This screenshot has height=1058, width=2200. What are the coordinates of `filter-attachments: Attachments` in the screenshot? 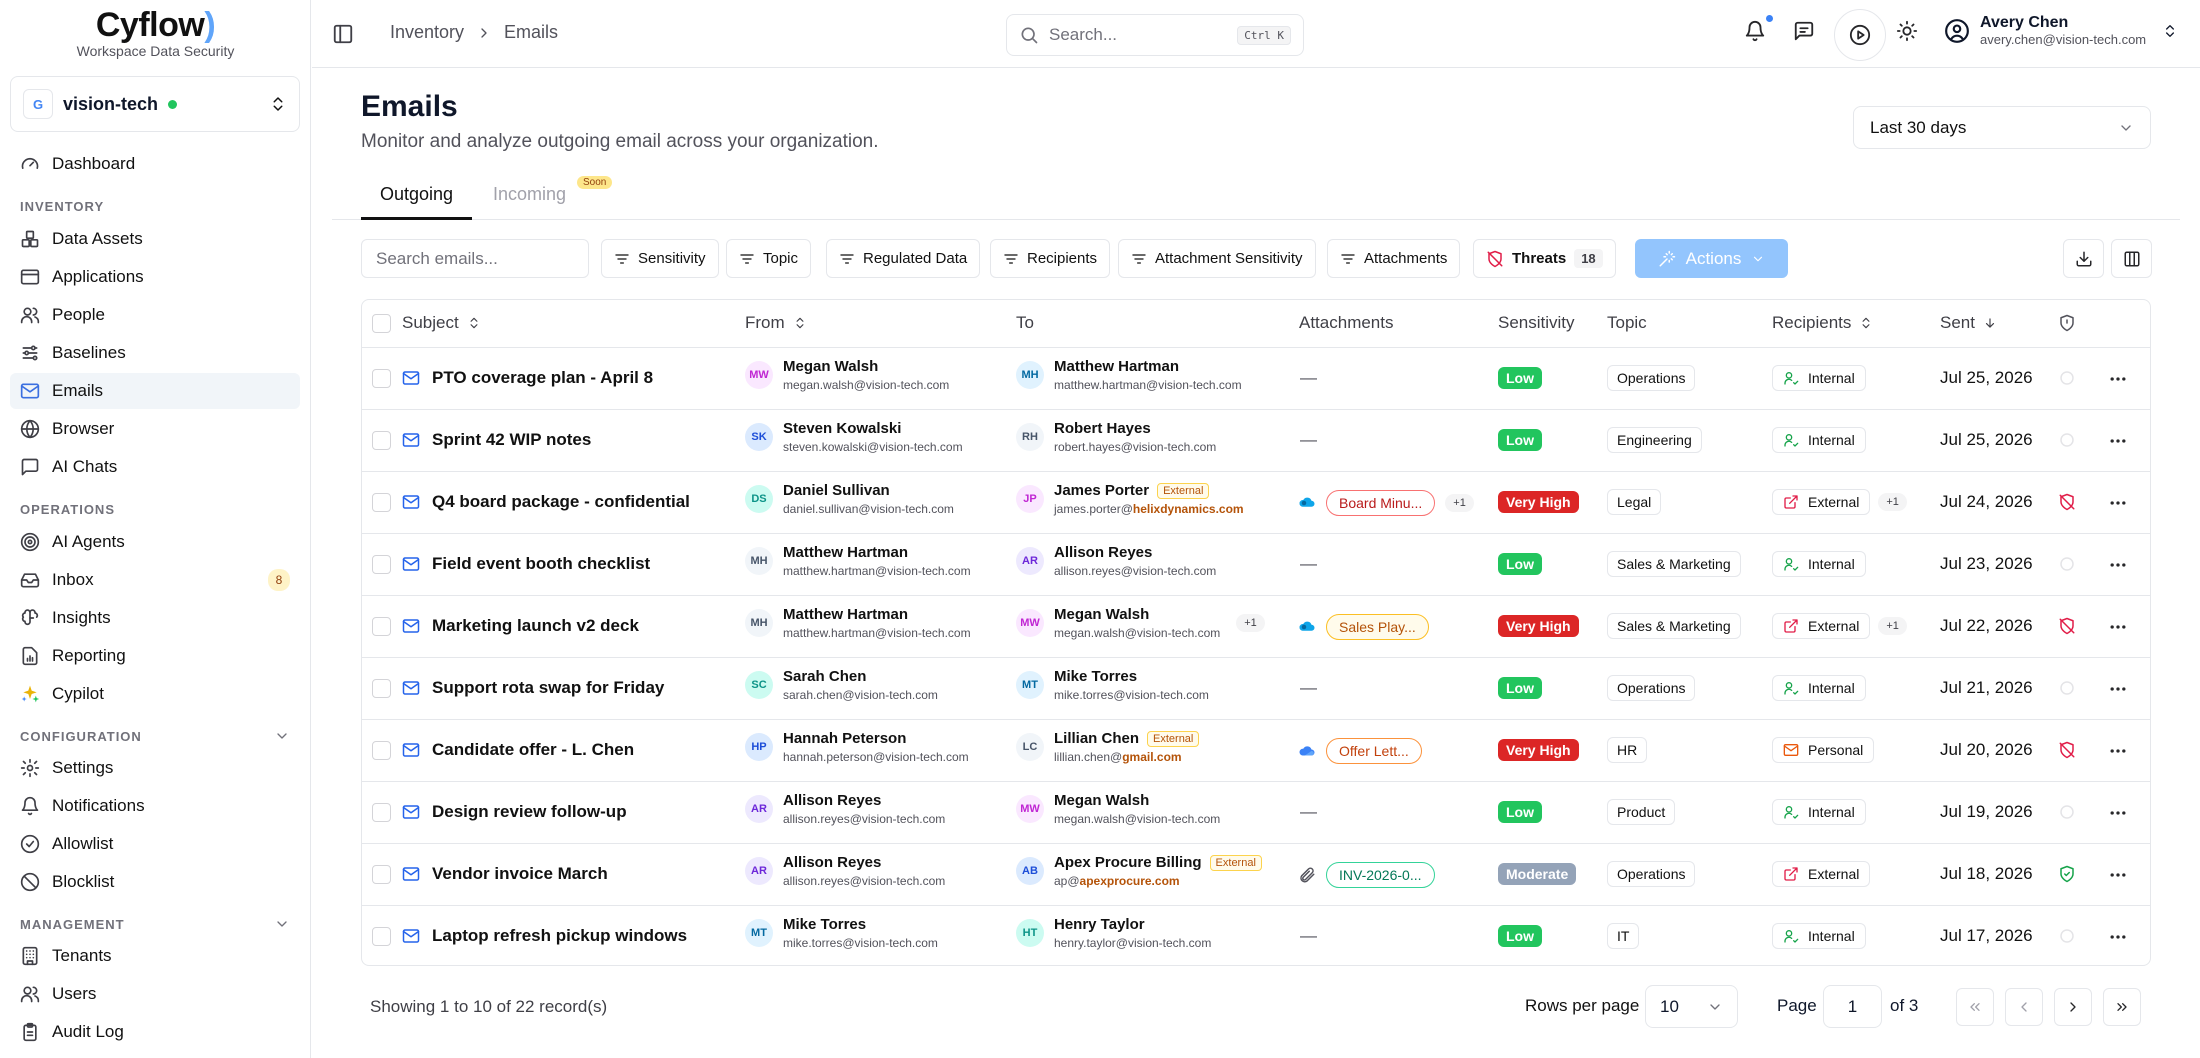 It's located at (1394, 258).